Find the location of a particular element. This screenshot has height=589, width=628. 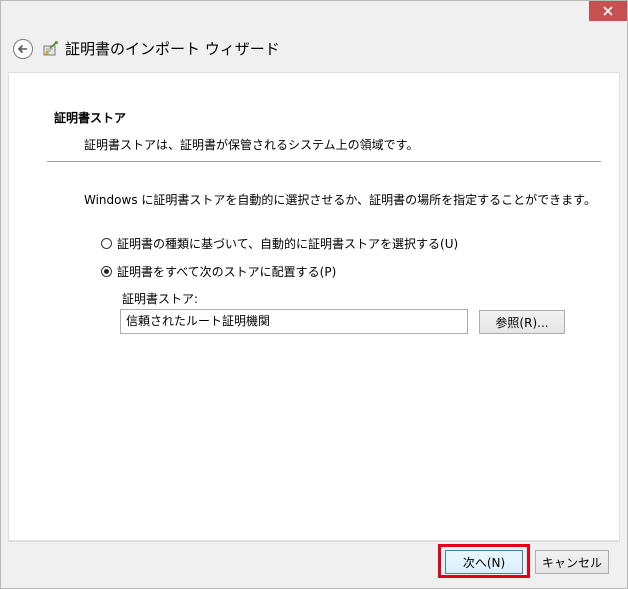

certificate-wizard-icon is located at coordinates (50, 48).